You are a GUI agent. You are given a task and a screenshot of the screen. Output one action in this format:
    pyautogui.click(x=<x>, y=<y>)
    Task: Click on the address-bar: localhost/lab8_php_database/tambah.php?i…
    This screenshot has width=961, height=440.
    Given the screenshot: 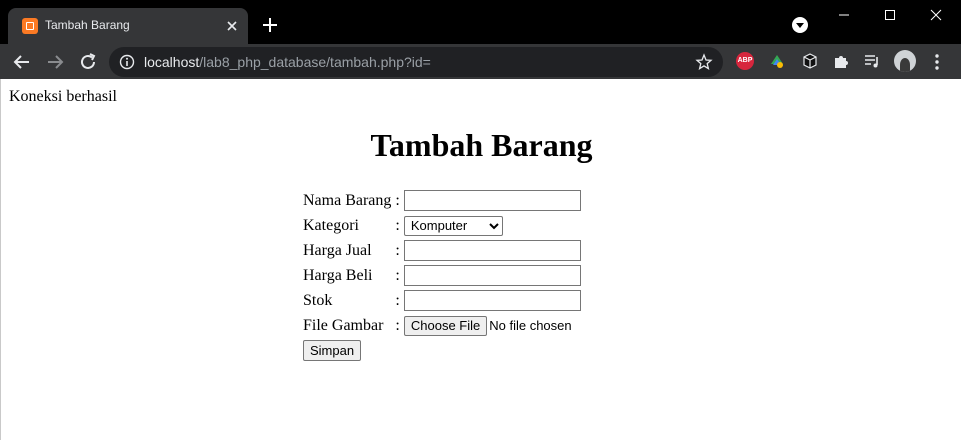 What is the action you would take?
    pyautogui.click(x=416, y=62)
    